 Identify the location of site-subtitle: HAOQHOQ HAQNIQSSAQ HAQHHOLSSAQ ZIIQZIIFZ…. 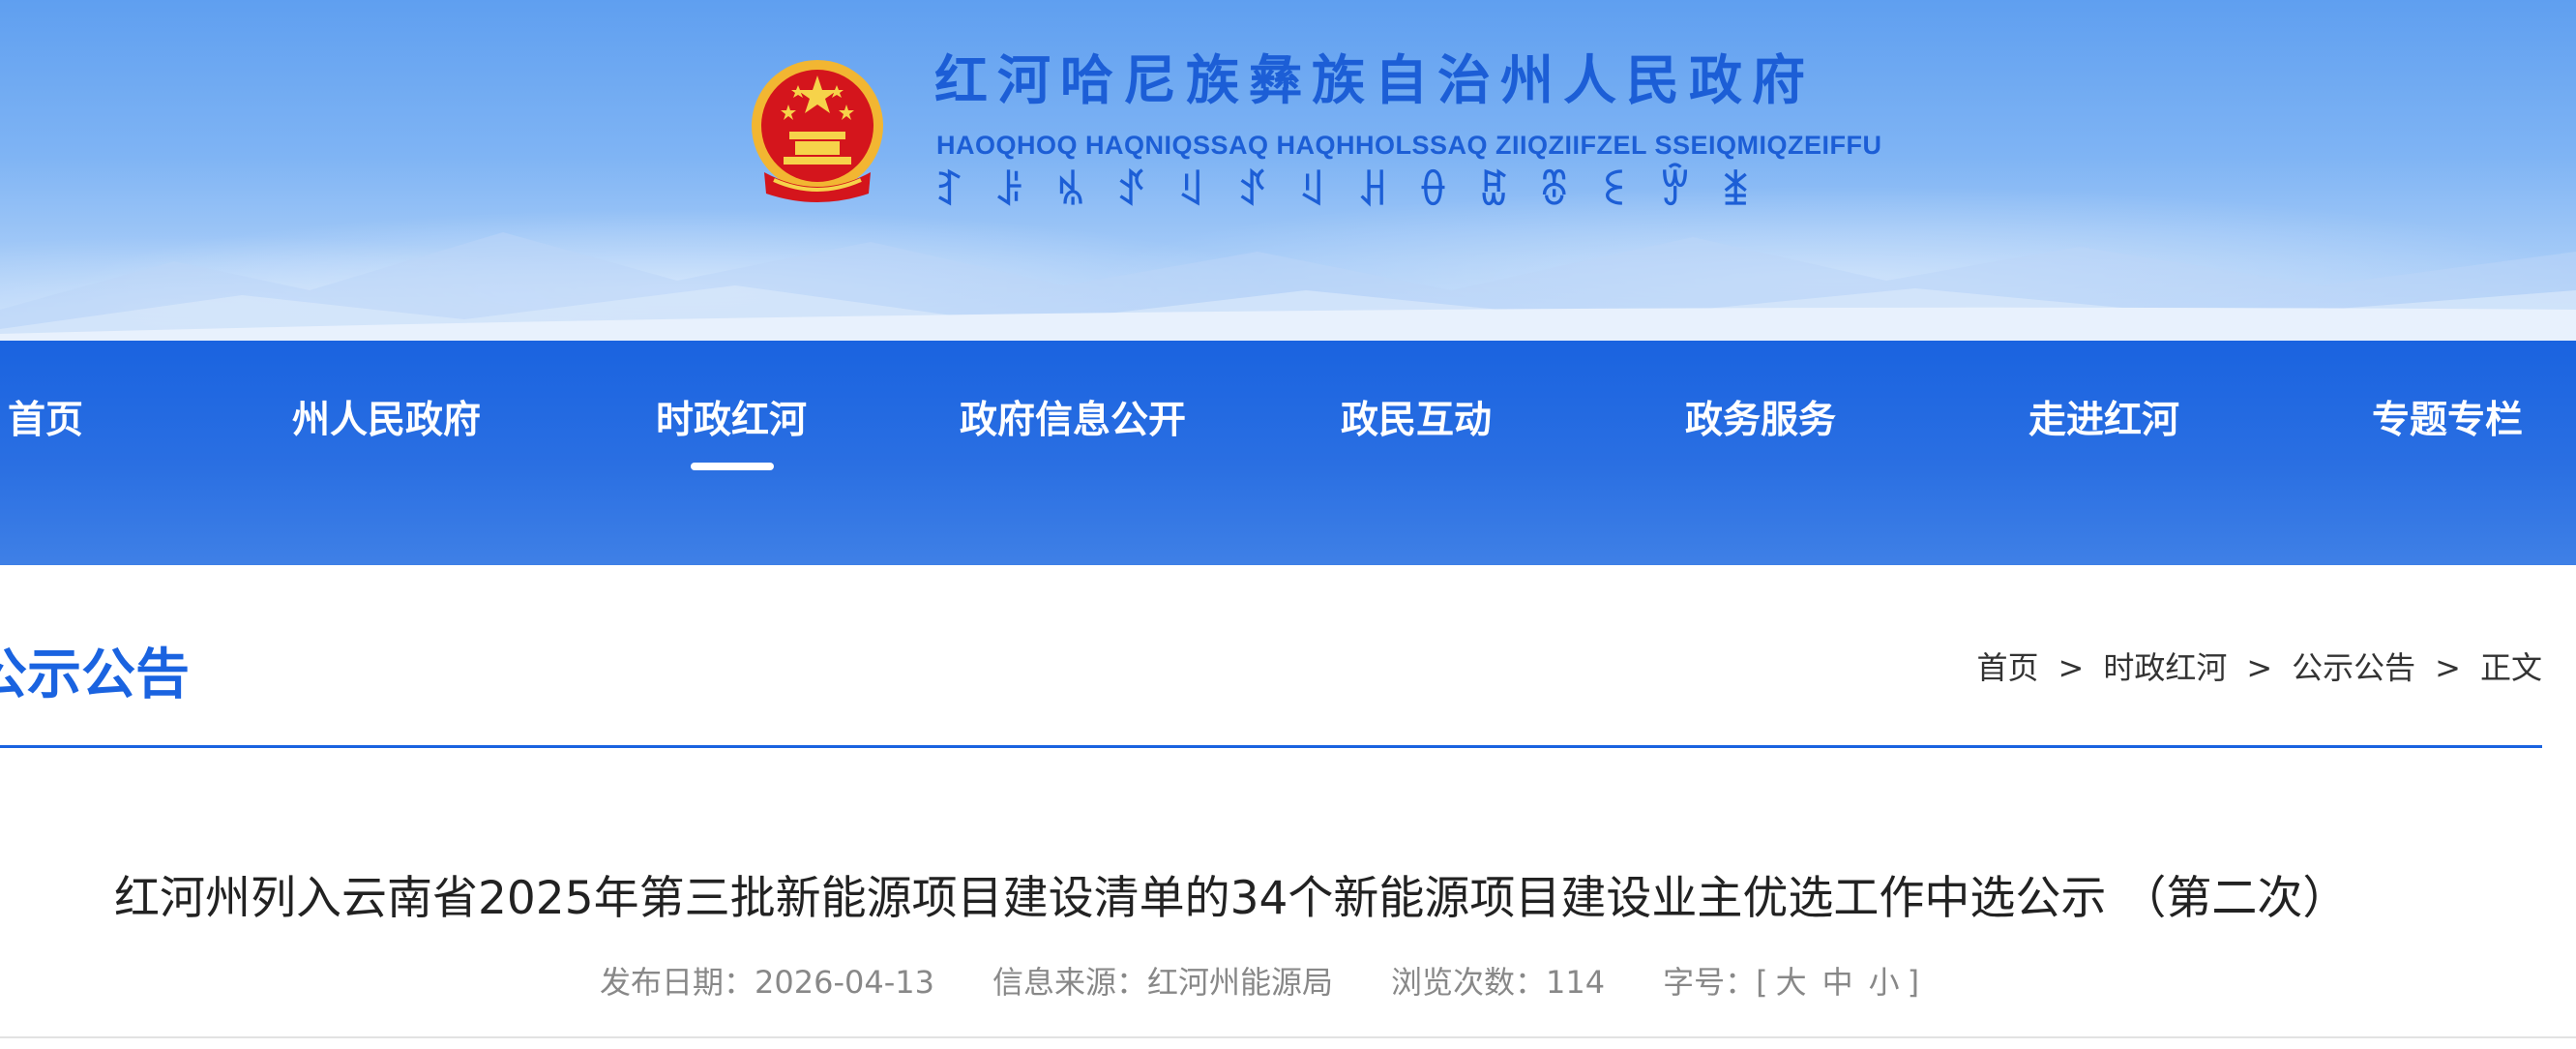
(1409, 145).